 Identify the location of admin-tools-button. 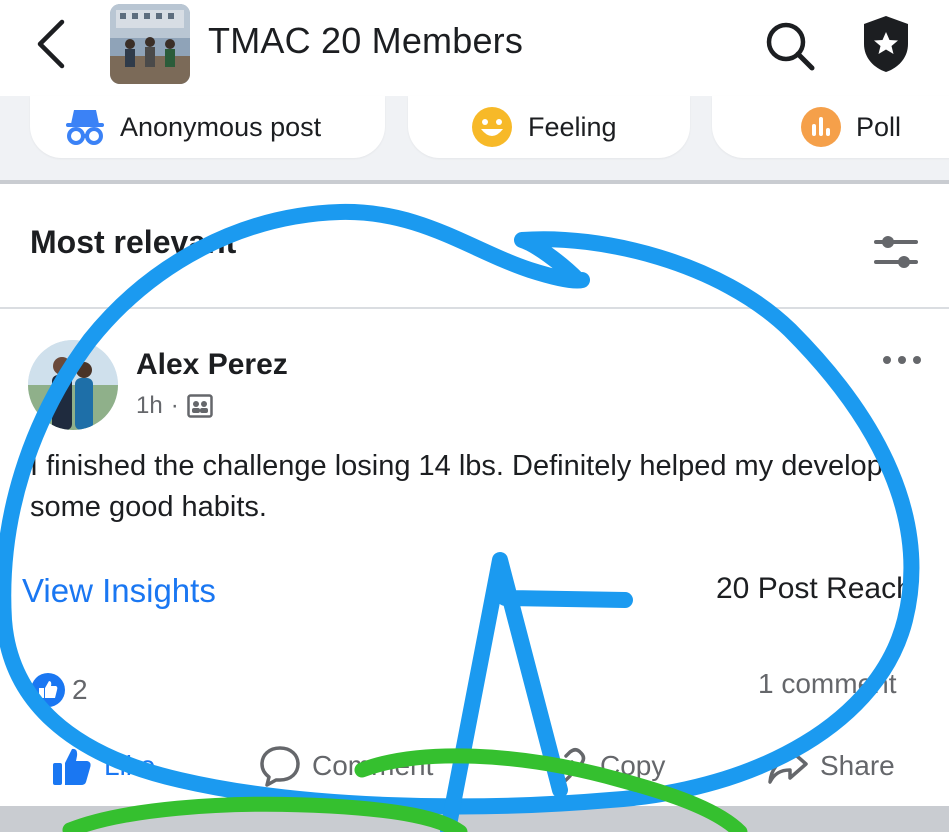
(886, 44).